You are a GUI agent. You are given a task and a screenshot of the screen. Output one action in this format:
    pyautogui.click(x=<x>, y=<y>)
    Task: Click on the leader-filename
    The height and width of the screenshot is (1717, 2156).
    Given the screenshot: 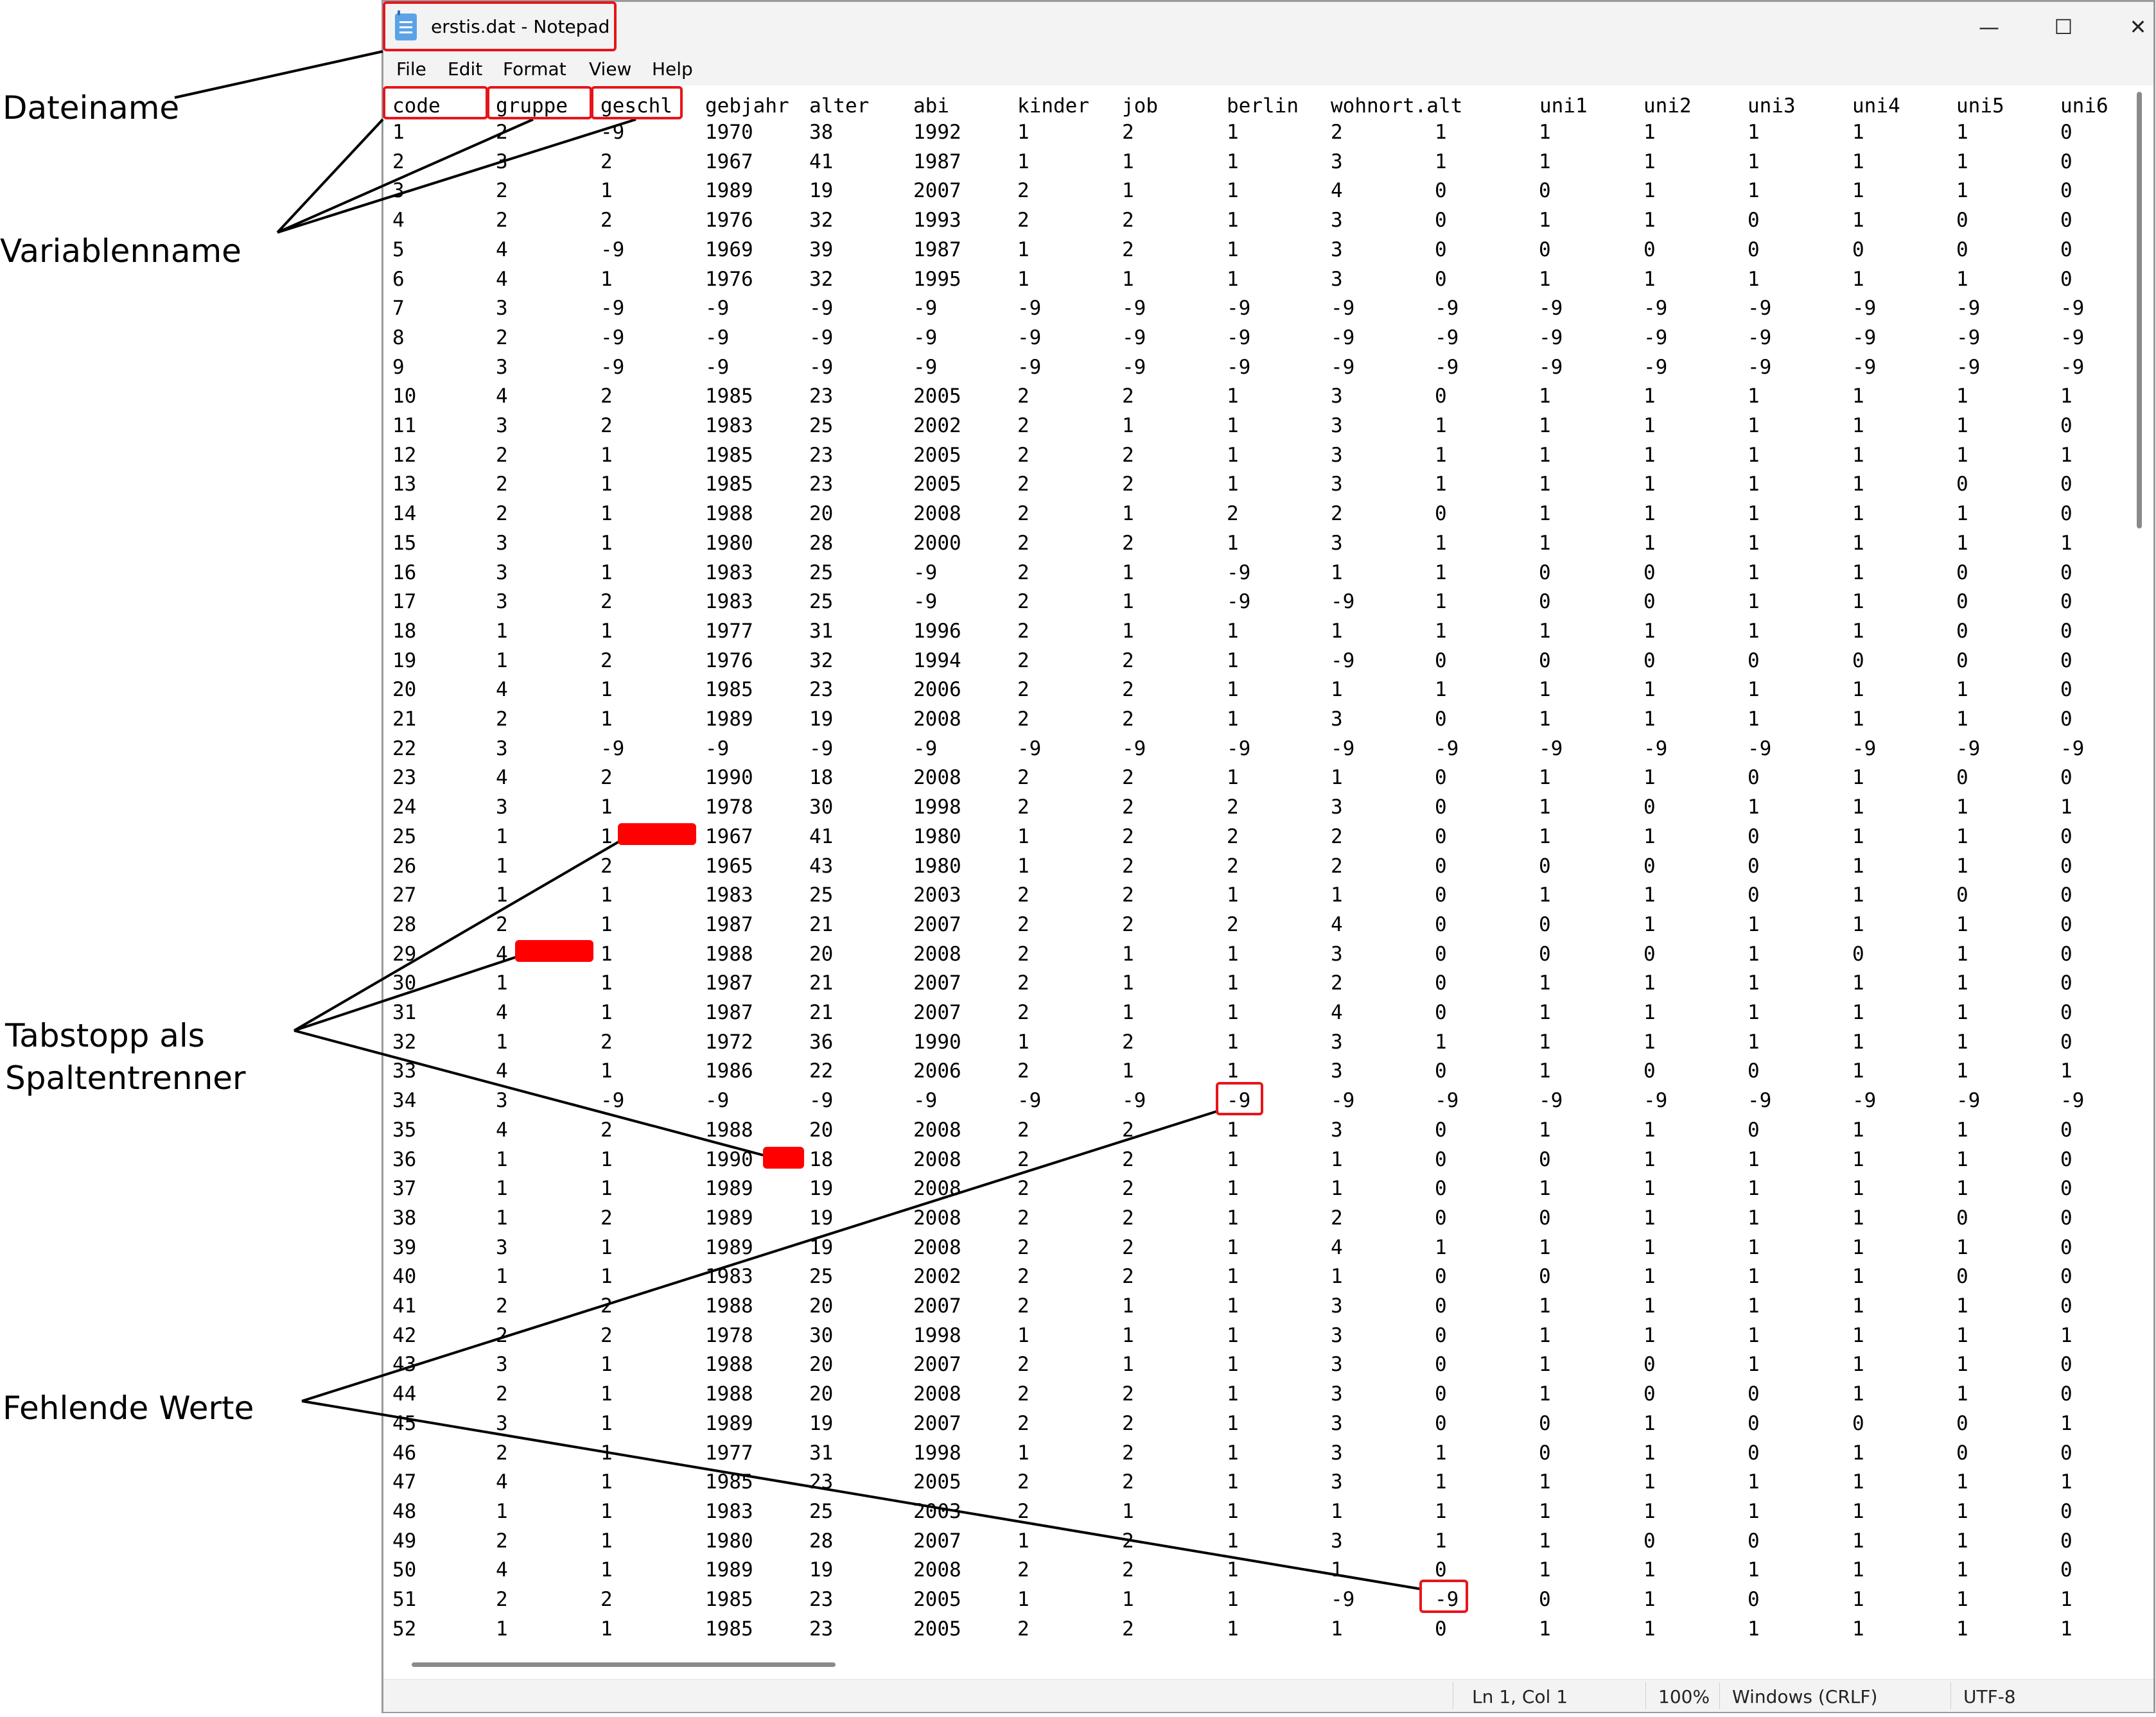 What is the action you would take?
    pyautogui.click(x=278, y=74)
    